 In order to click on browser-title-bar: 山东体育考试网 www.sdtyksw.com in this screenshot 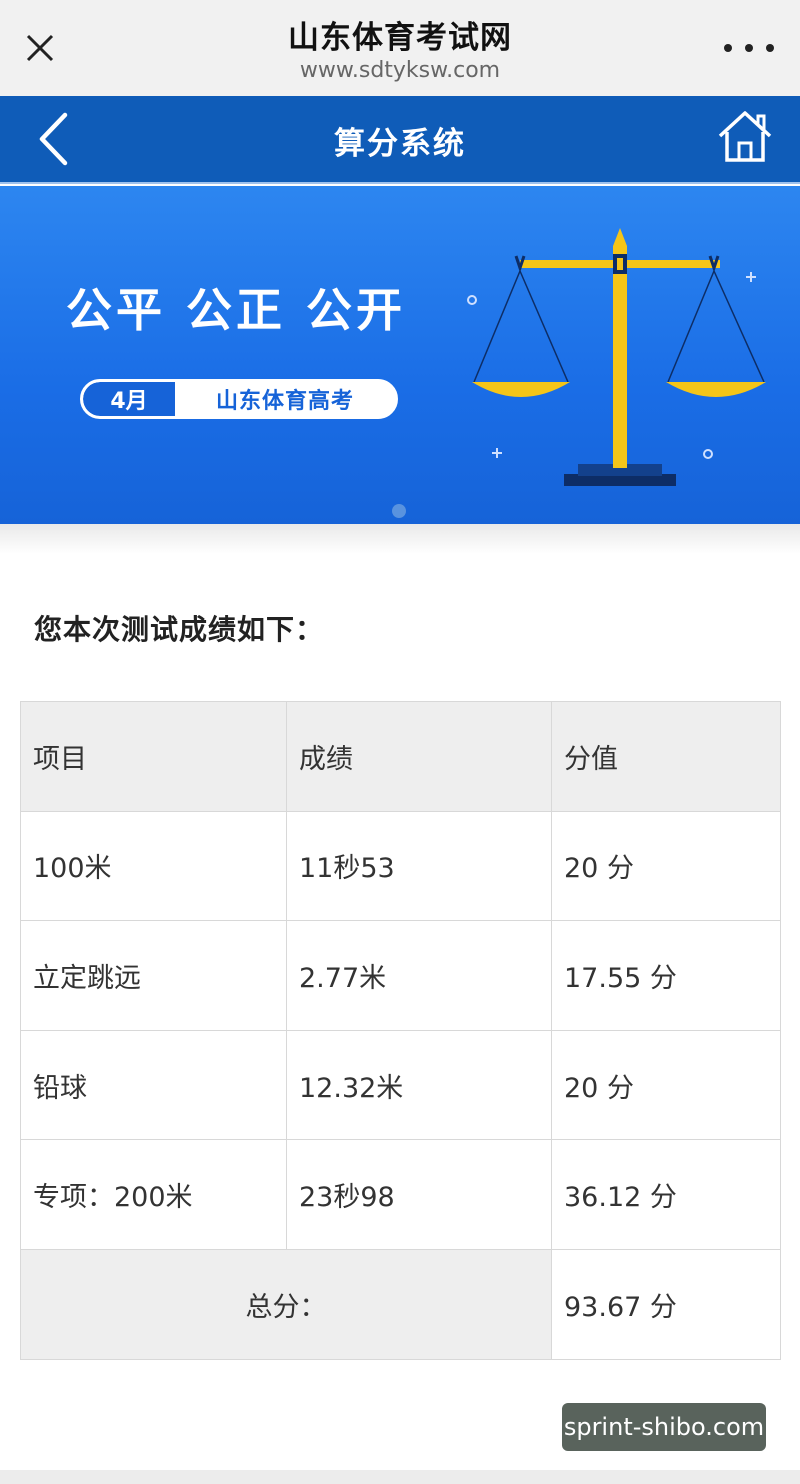, I will do `click(400, 48)`.